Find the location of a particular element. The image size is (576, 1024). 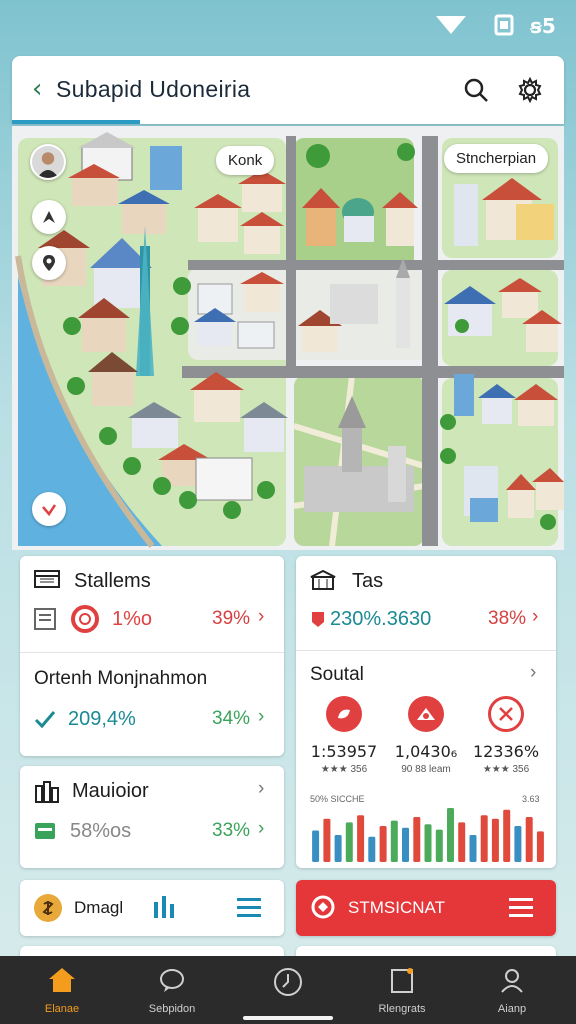

stmsicnat-button: STMSICNAT is located at coordinates (426, 908).